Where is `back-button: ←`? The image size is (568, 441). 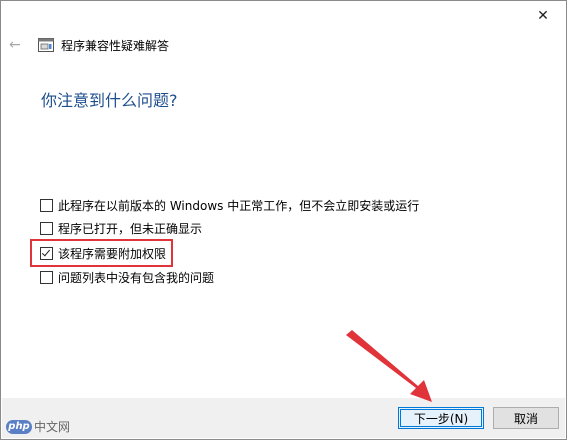
back-button: ← is located at coordinates (17, 45).